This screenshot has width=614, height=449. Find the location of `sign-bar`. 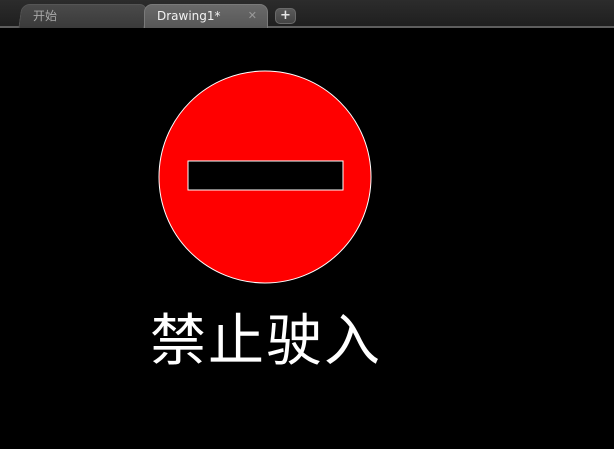

sign-bar is located at coordinates (265, 175).